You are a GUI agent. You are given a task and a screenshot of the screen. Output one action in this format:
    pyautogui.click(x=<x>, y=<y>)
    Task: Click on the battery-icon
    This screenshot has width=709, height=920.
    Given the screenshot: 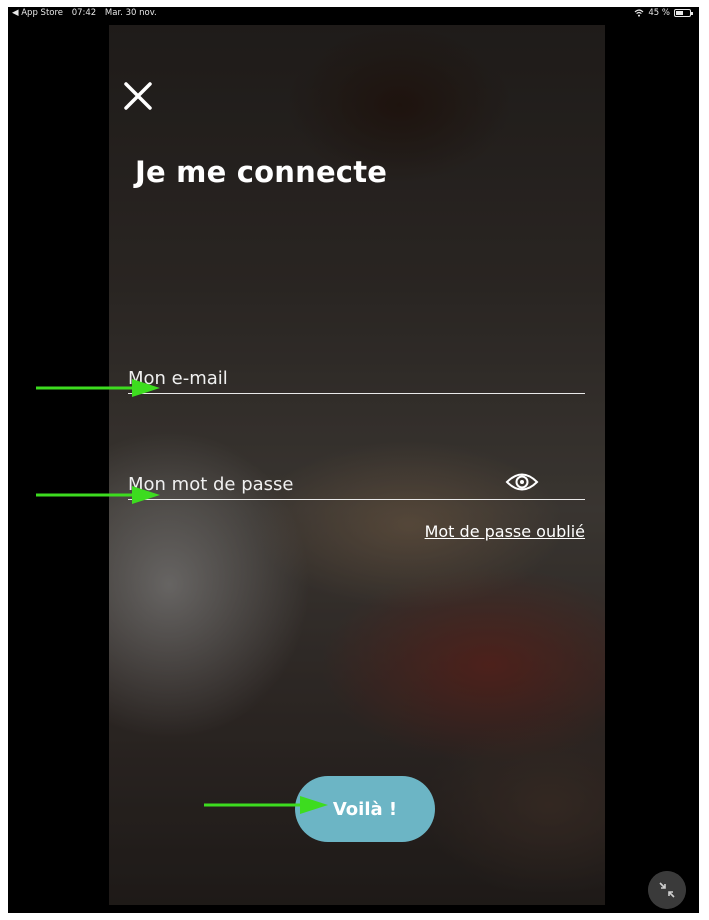 What is the action you would take?
    pyautogui.click(x=683, y=13)
    